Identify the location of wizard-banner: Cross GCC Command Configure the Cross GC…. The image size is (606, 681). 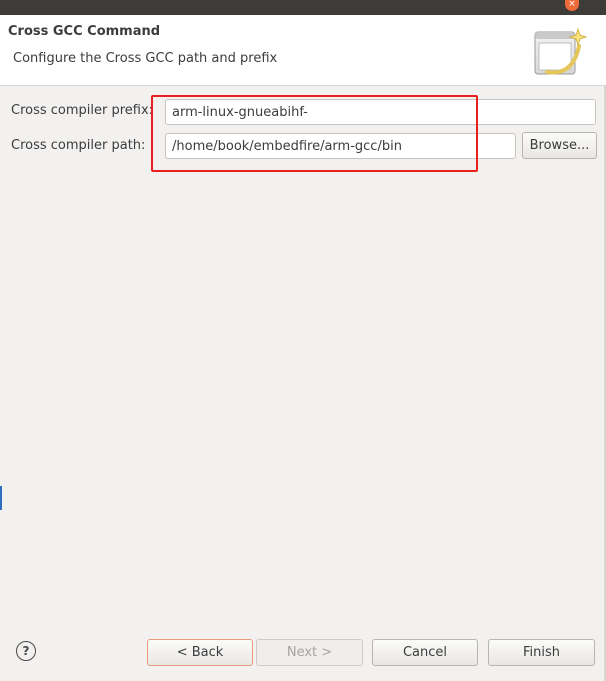
(303, 50).